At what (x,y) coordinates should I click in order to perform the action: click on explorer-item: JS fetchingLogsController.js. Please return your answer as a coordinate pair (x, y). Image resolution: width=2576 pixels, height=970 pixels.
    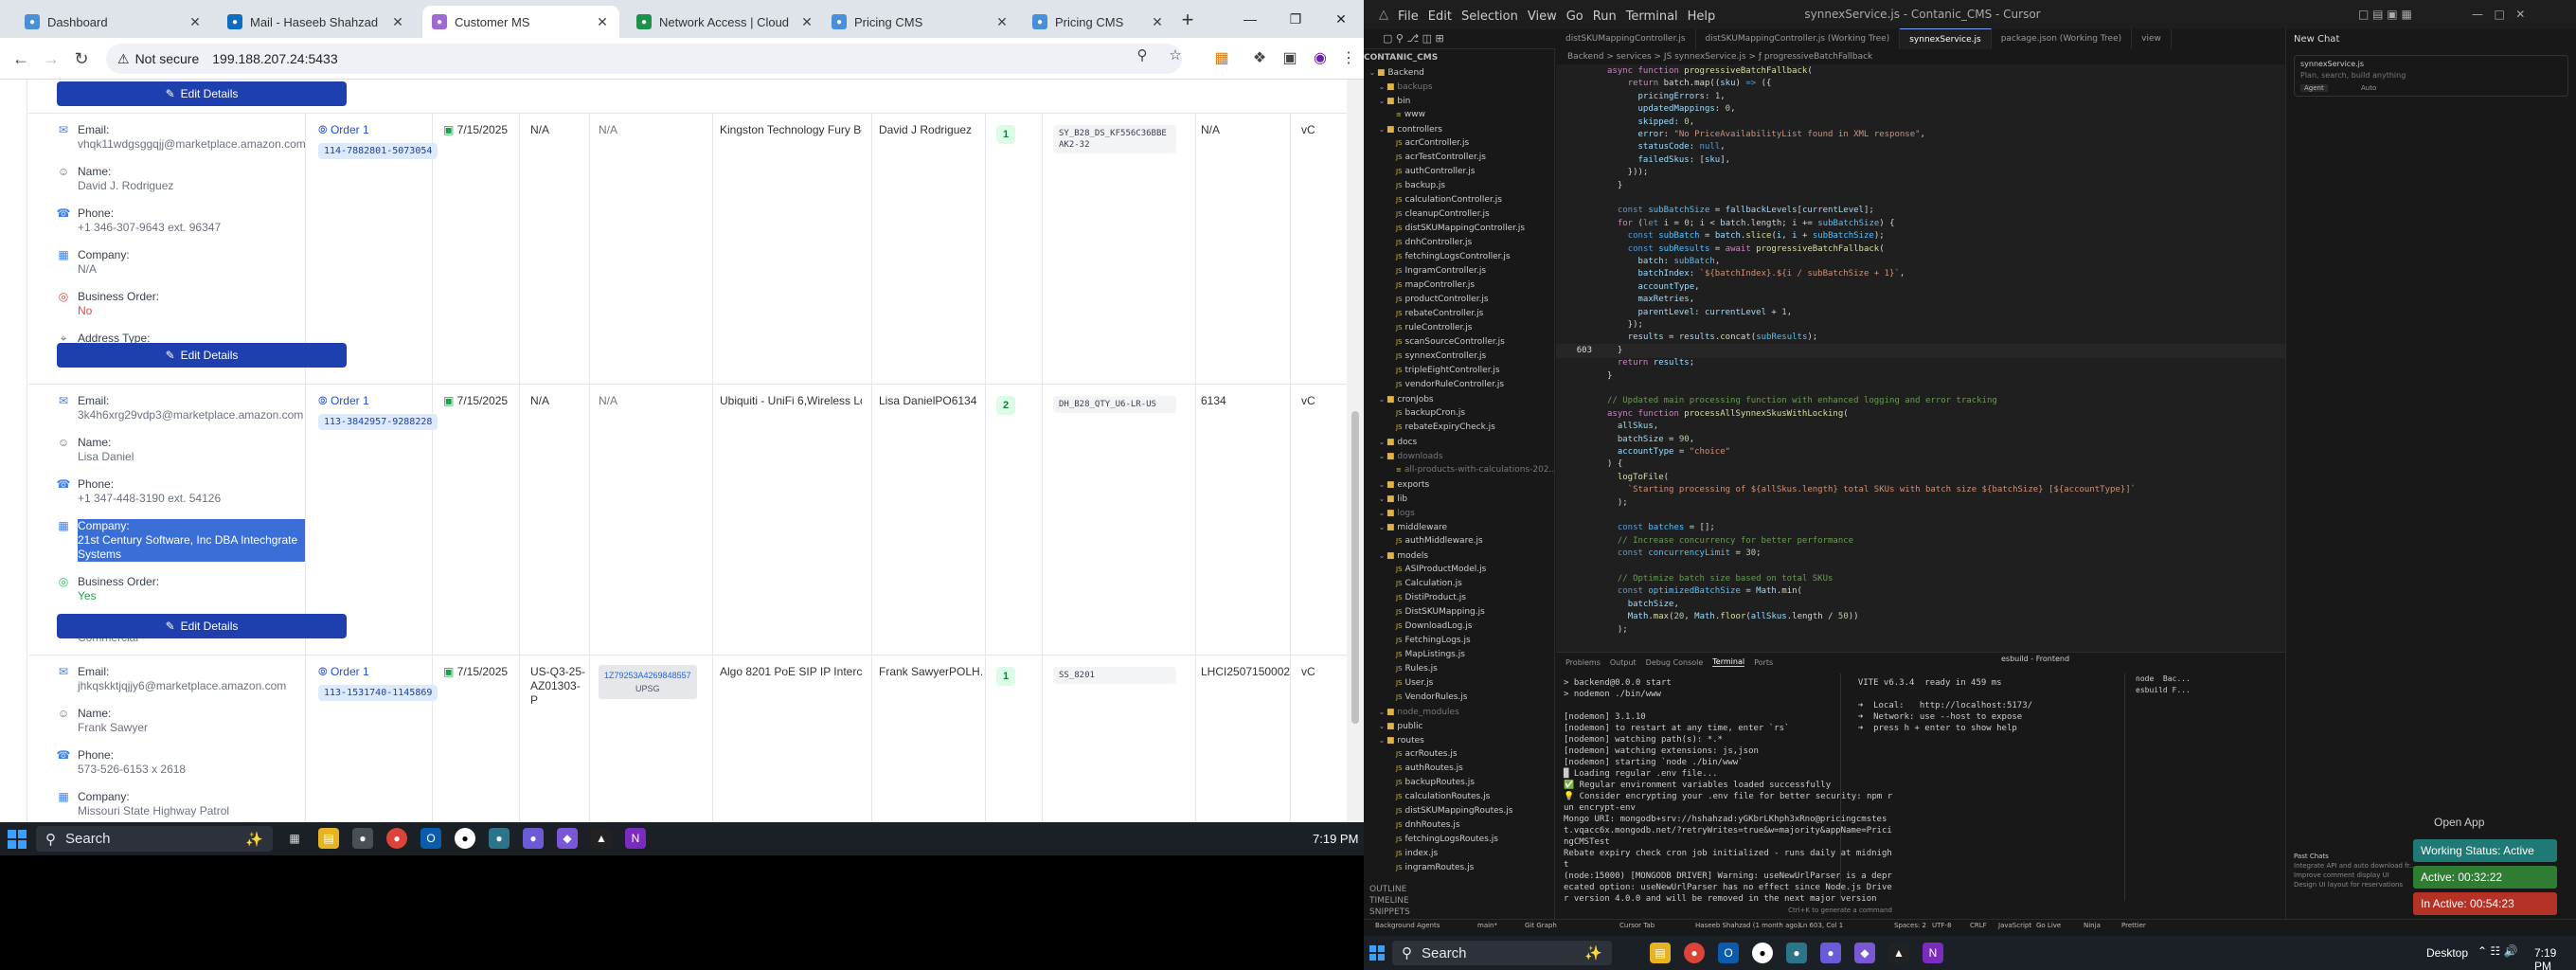
    Looking at the image, I should click on (1459, 257).